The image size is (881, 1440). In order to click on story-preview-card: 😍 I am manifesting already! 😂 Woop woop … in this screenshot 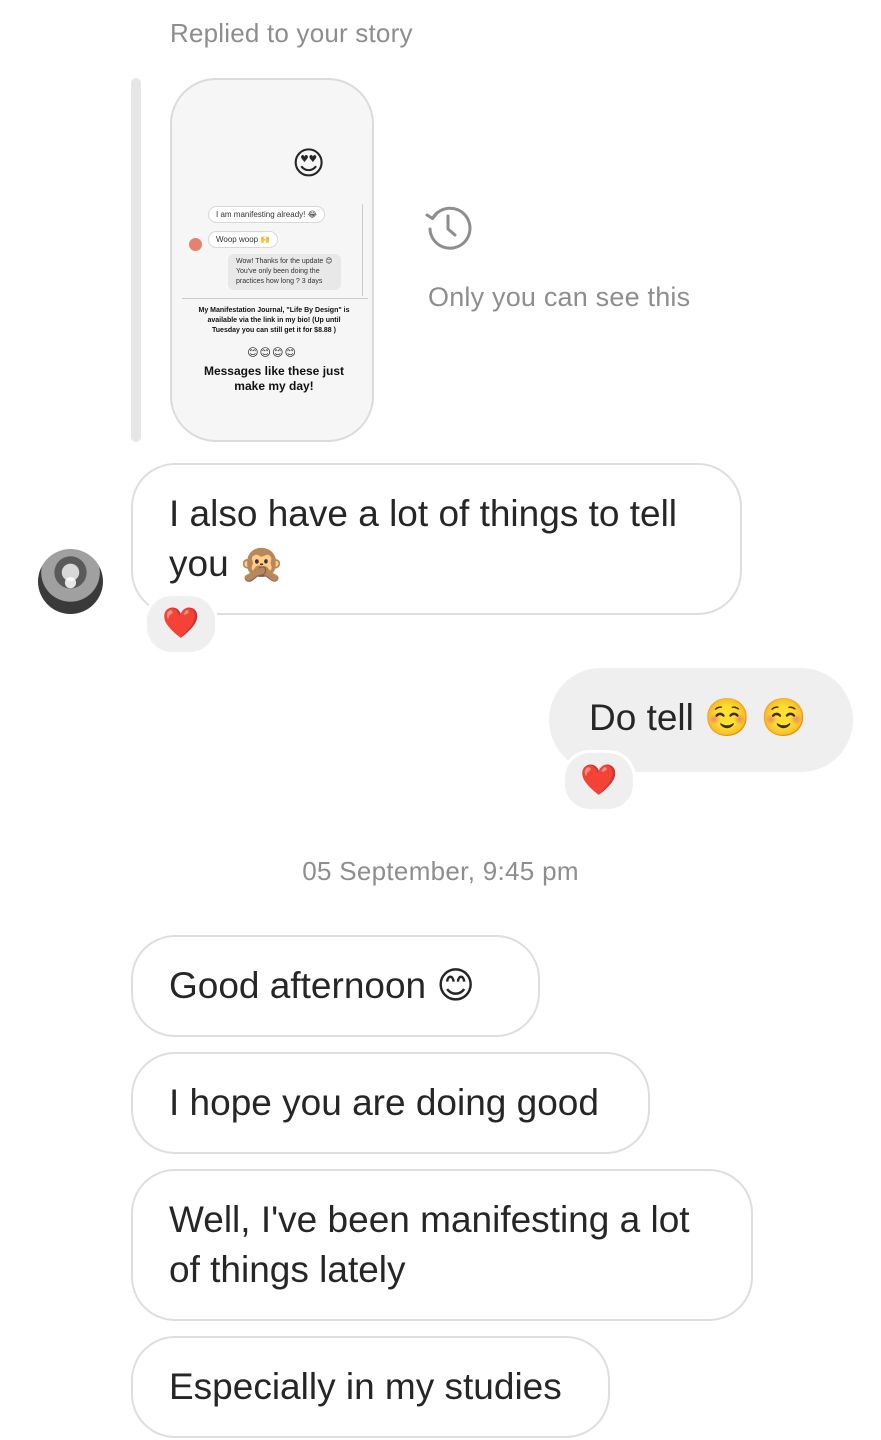, I will do `click(272, 260)`.